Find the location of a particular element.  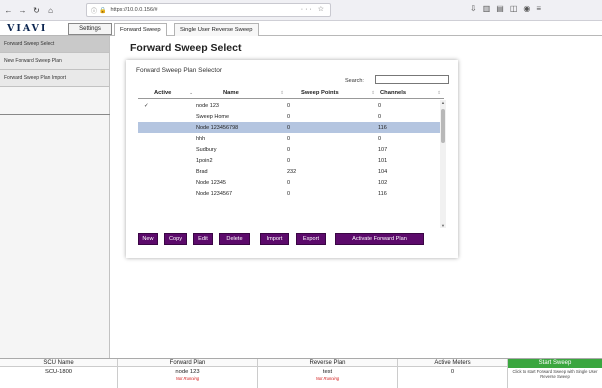

url-text: https://10.0.0.156/# is located at coordinates (134, 10).